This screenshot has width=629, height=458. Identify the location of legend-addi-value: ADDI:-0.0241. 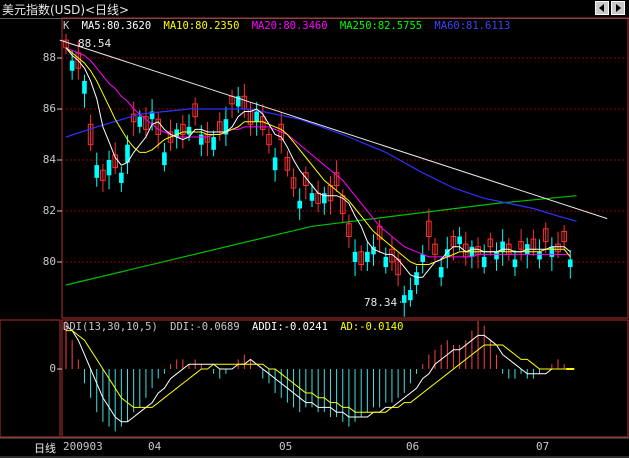
(290, 327).